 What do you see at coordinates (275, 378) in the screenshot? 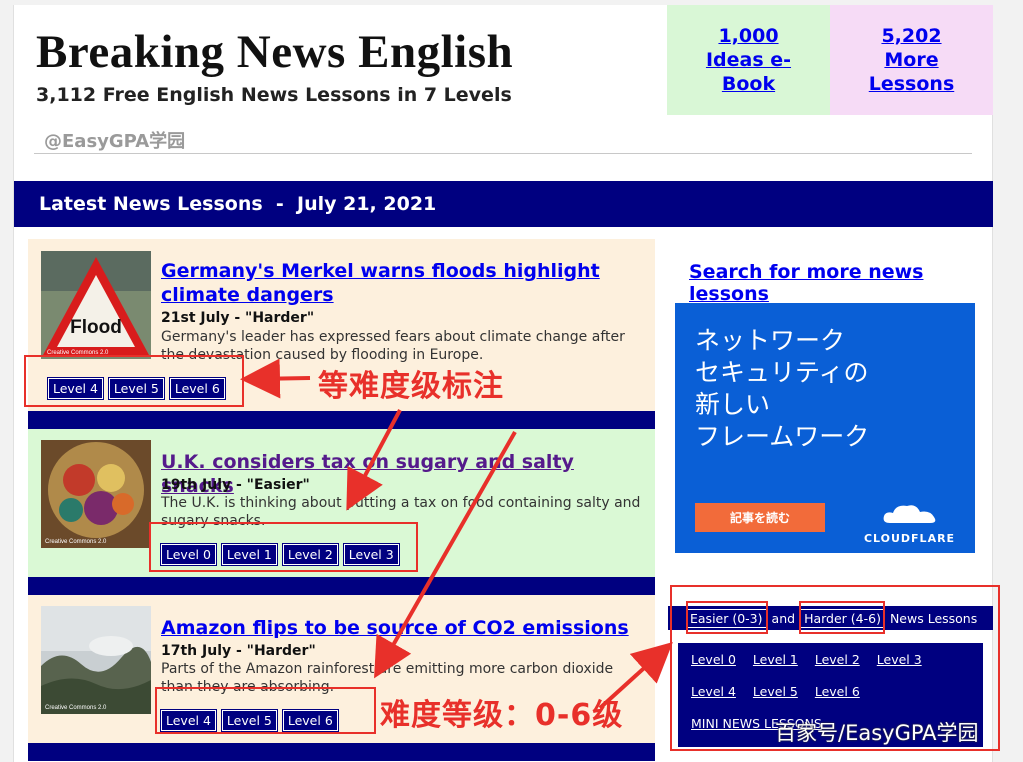
I see `arrow-to-card1-levels` at bounding box center [275, 378].